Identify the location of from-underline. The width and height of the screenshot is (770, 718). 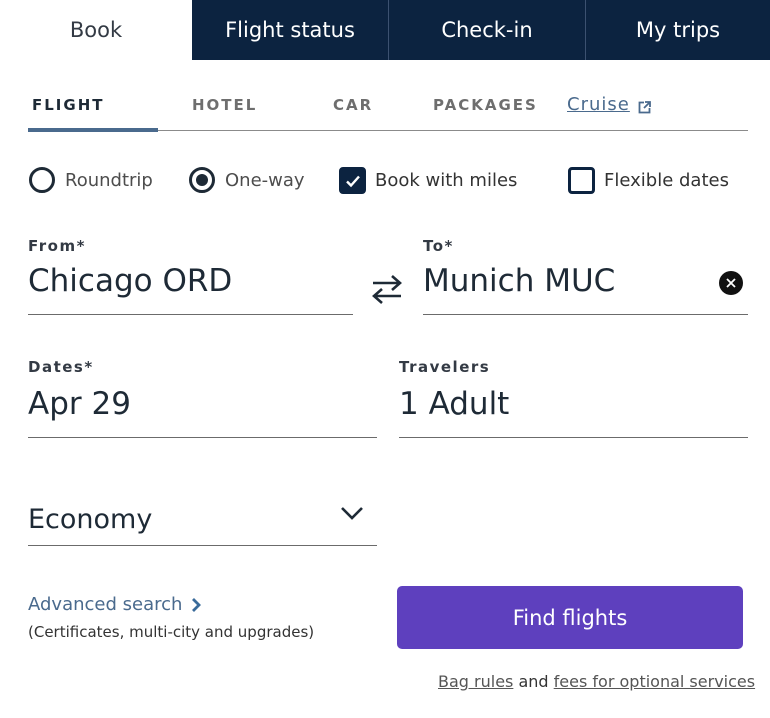
(190, 314).